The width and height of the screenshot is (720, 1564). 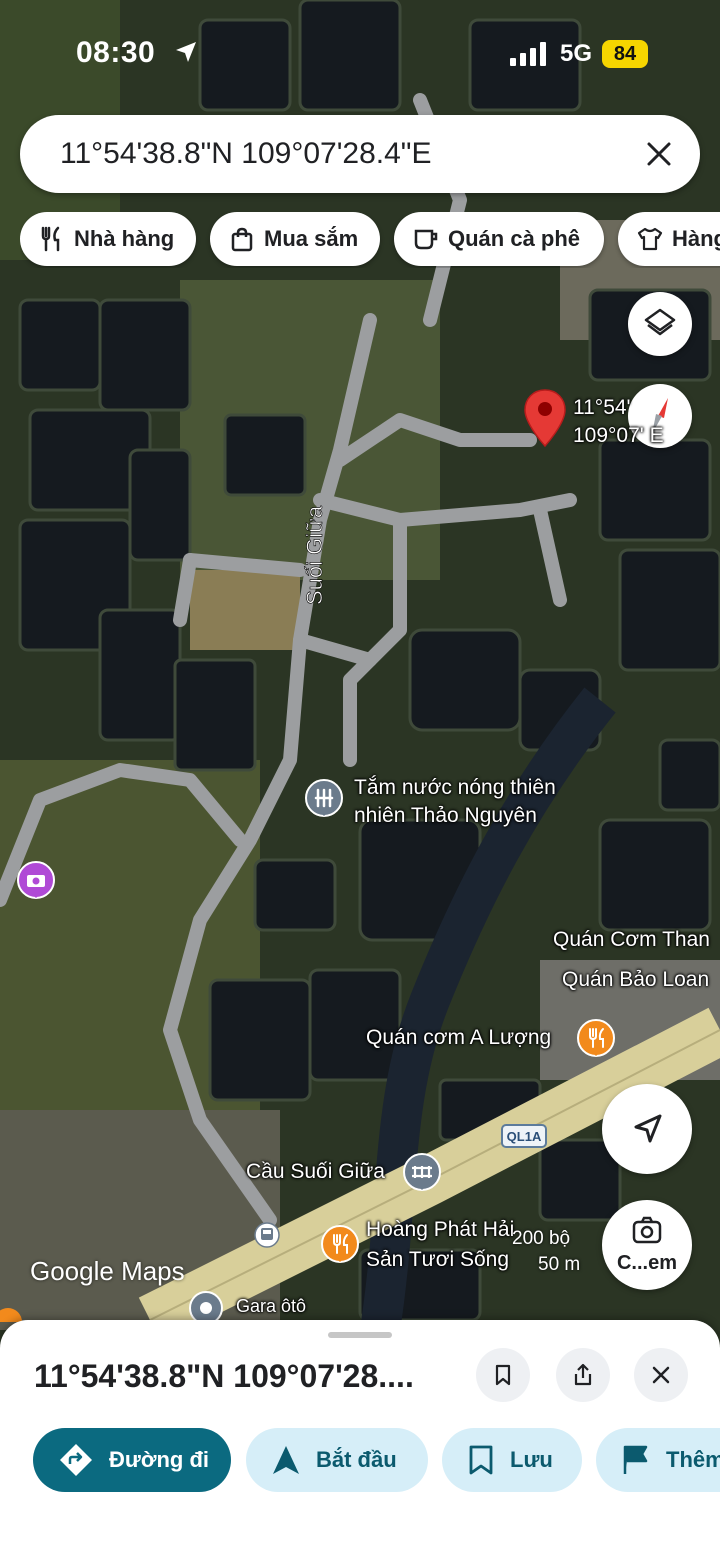 I want to click on google-maps-attribution: Google Maps, so click(x=107, y=1271).